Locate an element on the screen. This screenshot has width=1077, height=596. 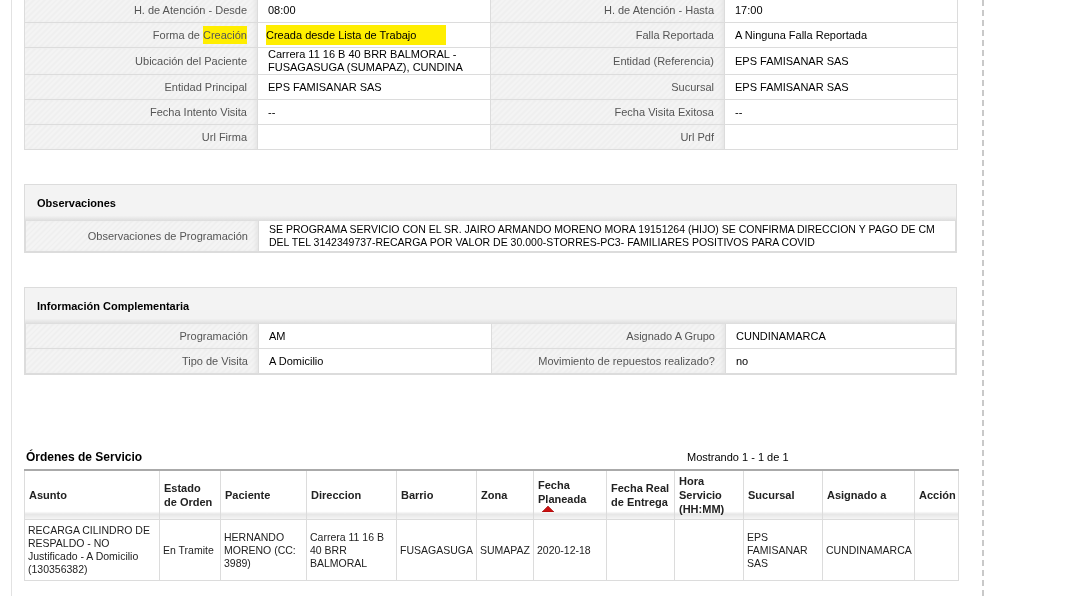
field-value: A Ninguna Falla Reportada is located at coordinates (841, 35).